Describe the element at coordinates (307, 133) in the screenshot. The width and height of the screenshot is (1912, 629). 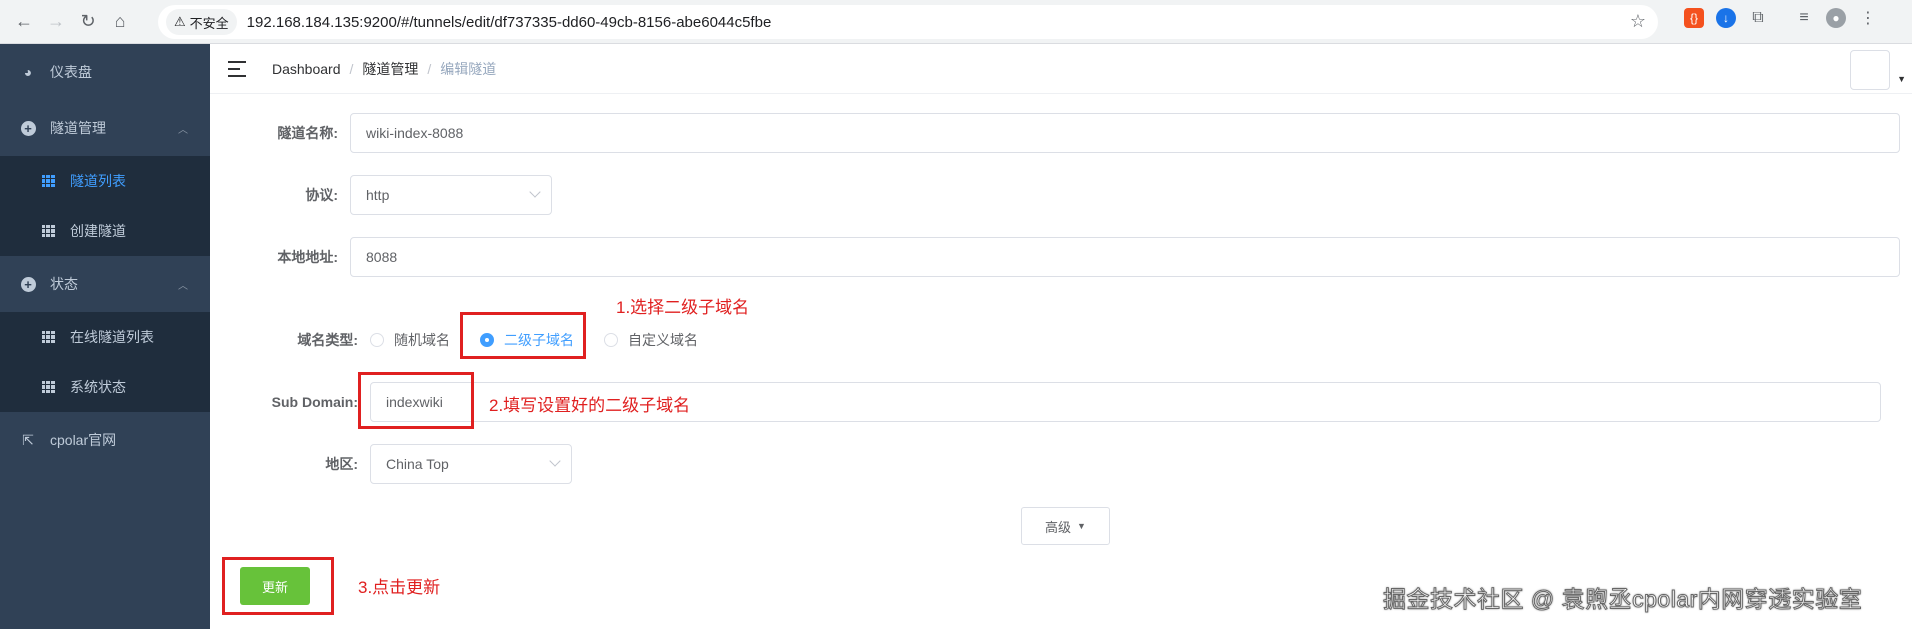
I see `tunnel-name-label: 隧道名称:` at that location.